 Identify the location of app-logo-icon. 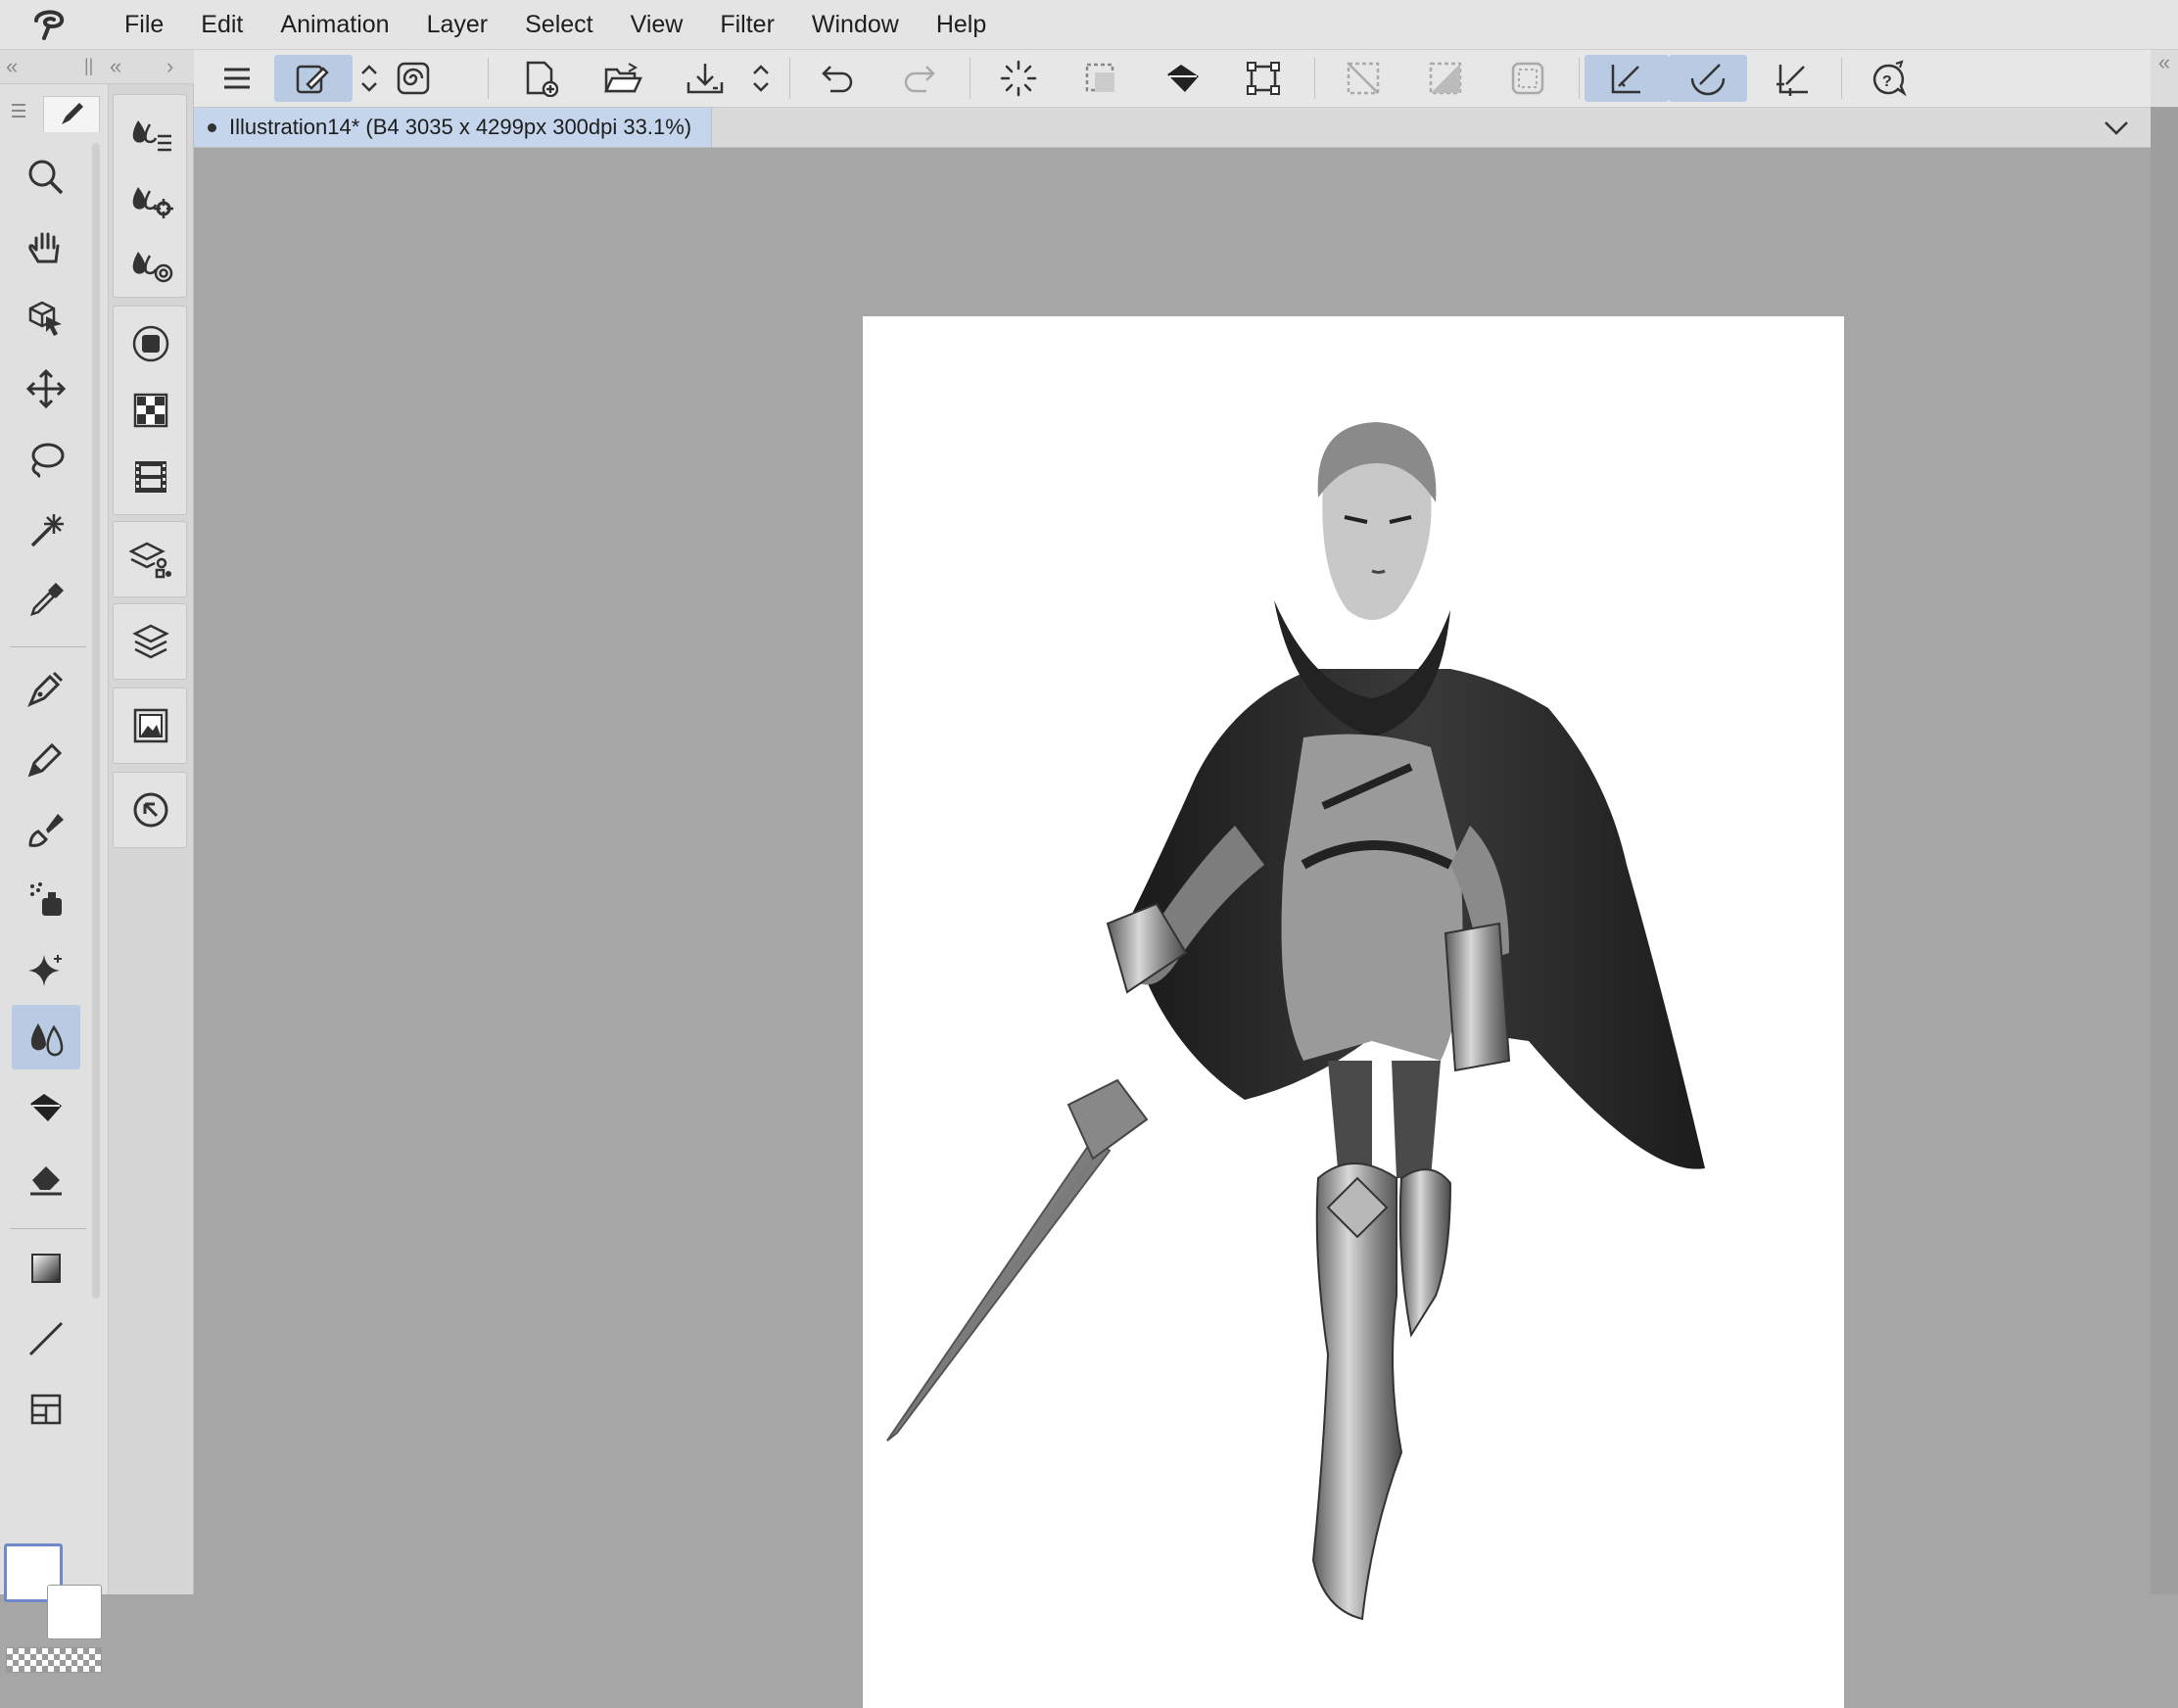
(50, 24).